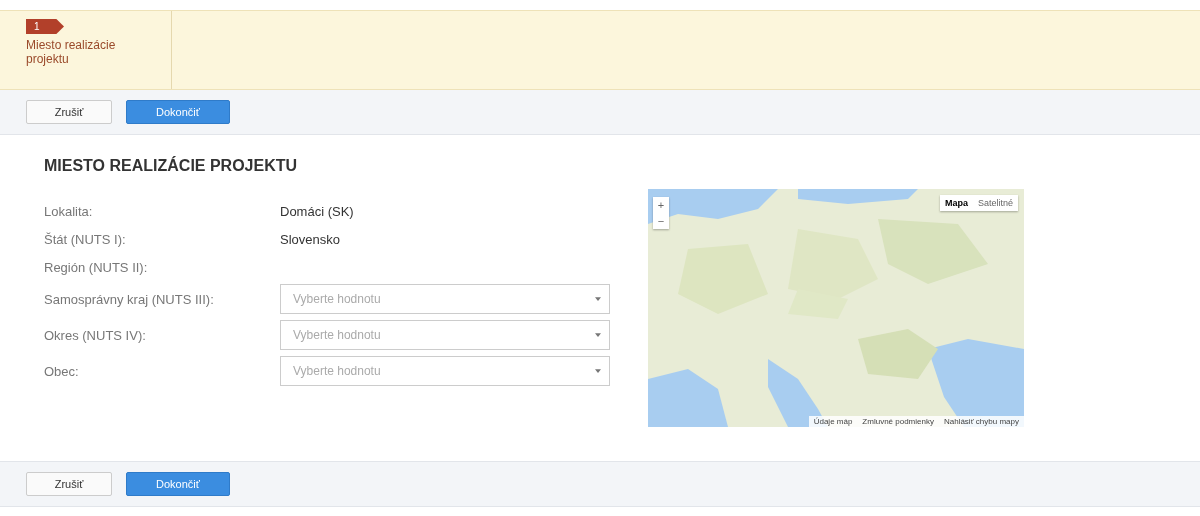 Image resolution: width=1200 pixels, height=516 pixels. What do you see at coordinates (317, 211) in the screenshot?
I see `field-value: Domáci (SK)` at bounding box center [317, 211].